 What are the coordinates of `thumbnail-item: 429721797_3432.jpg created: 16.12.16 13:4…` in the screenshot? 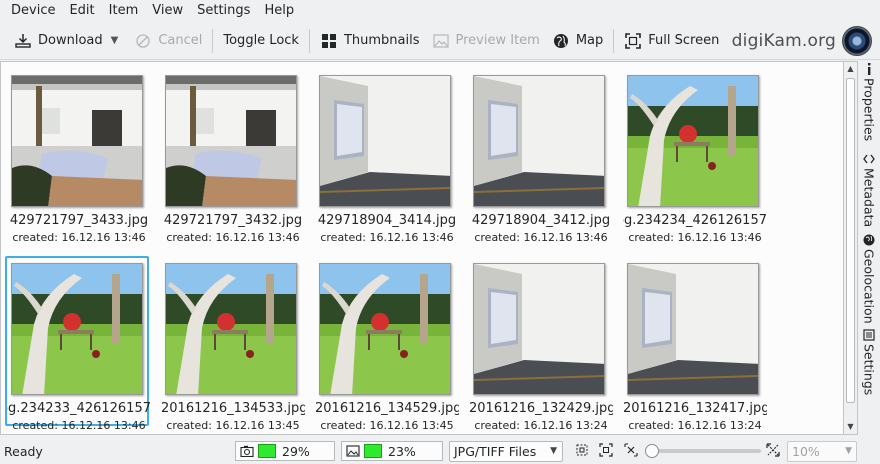 It's located at (233, 157).